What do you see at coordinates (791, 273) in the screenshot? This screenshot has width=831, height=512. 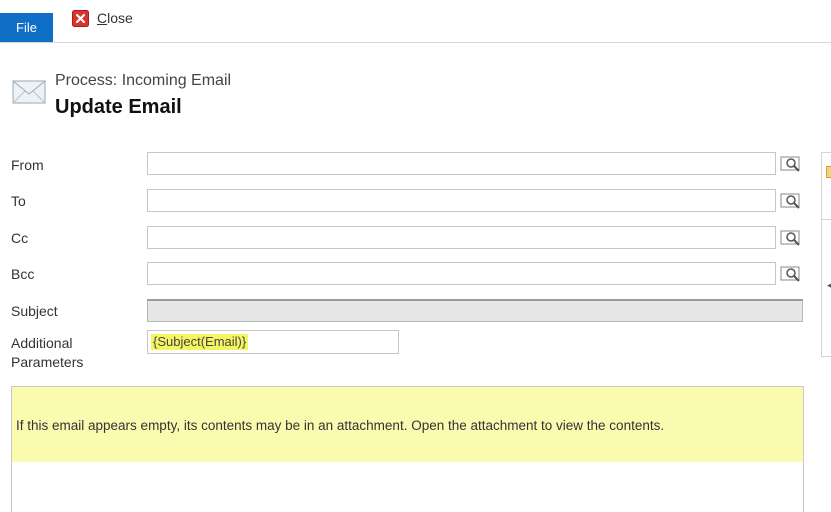 I see `bcc-lookup-icon` at bounding box center [791, 273].